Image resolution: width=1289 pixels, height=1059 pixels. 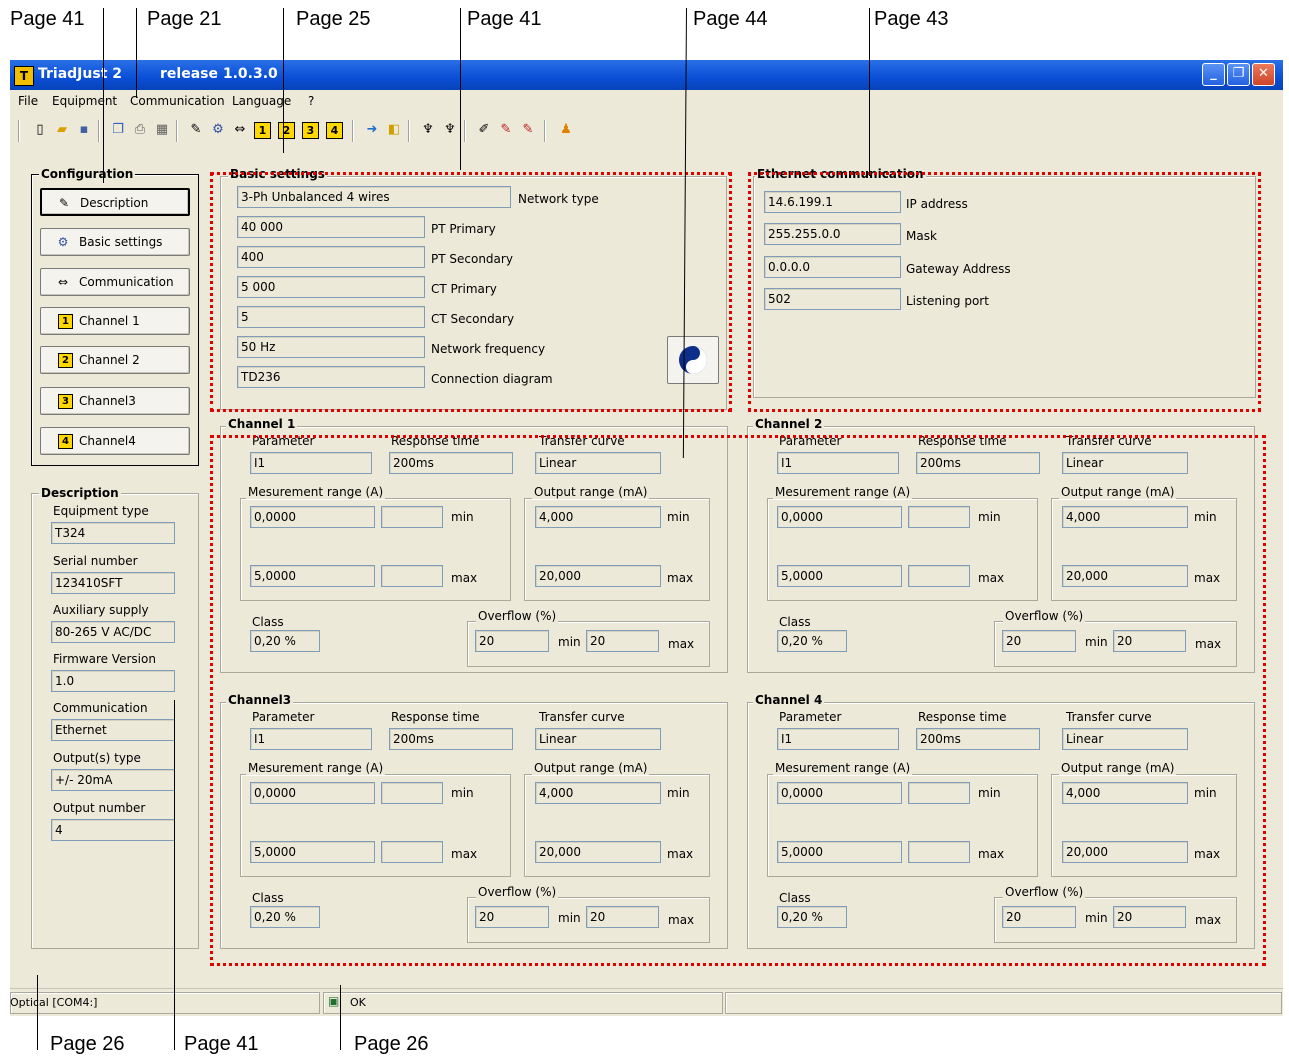 What do you see at coordinates (113, 533) in the screenshot?
I see `equipment-type-field: T324` at bounding box center [113, 533].